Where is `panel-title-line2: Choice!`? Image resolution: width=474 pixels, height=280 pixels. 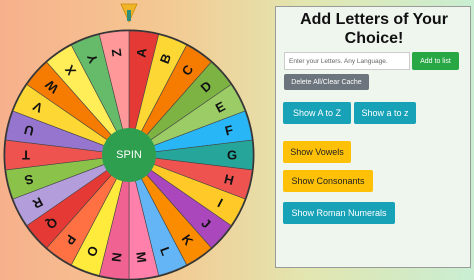 panel-title-line2: Choice! is located at coordinates (374, 38).